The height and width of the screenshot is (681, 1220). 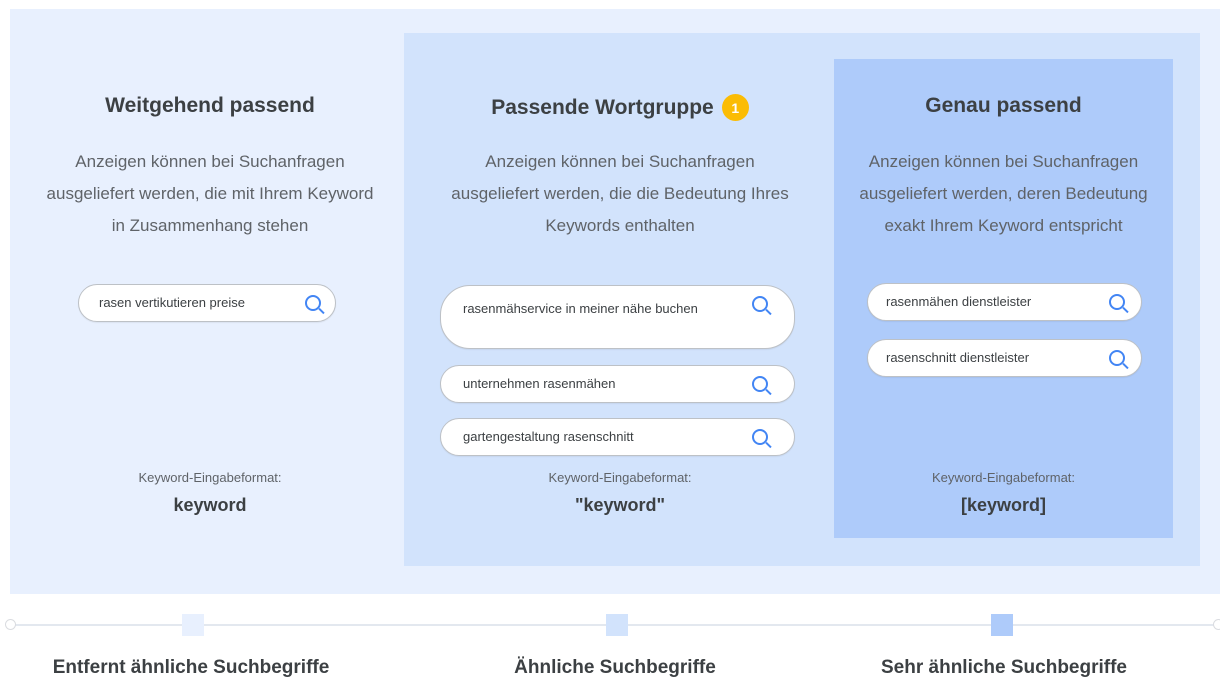 What do you see at coordinates (539, 383) in the screenshot?
I see `search-query-text: unternehmen rasenmähen` at bounding box center [539, 383].